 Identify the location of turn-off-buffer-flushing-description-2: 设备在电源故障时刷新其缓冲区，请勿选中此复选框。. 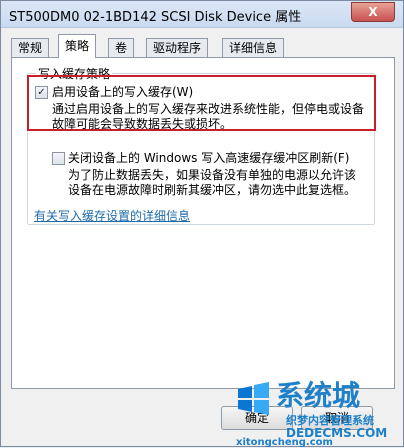
(212, 190).